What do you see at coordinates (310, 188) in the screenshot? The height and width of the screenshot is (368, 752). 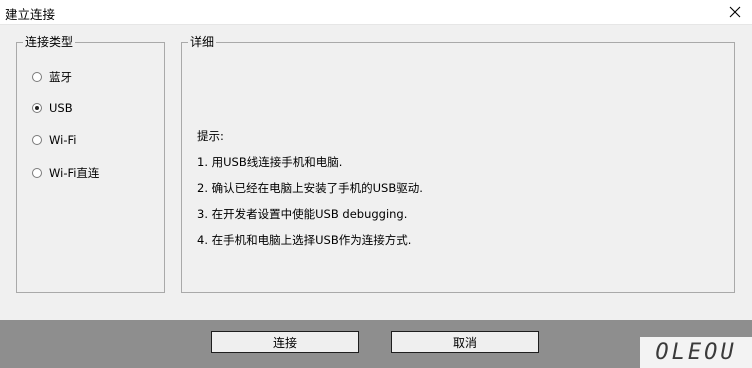 I see `tip-line: 2. 确认已经在电脑上安装了手机的USB驱动.` at bounding box center [310, 188].